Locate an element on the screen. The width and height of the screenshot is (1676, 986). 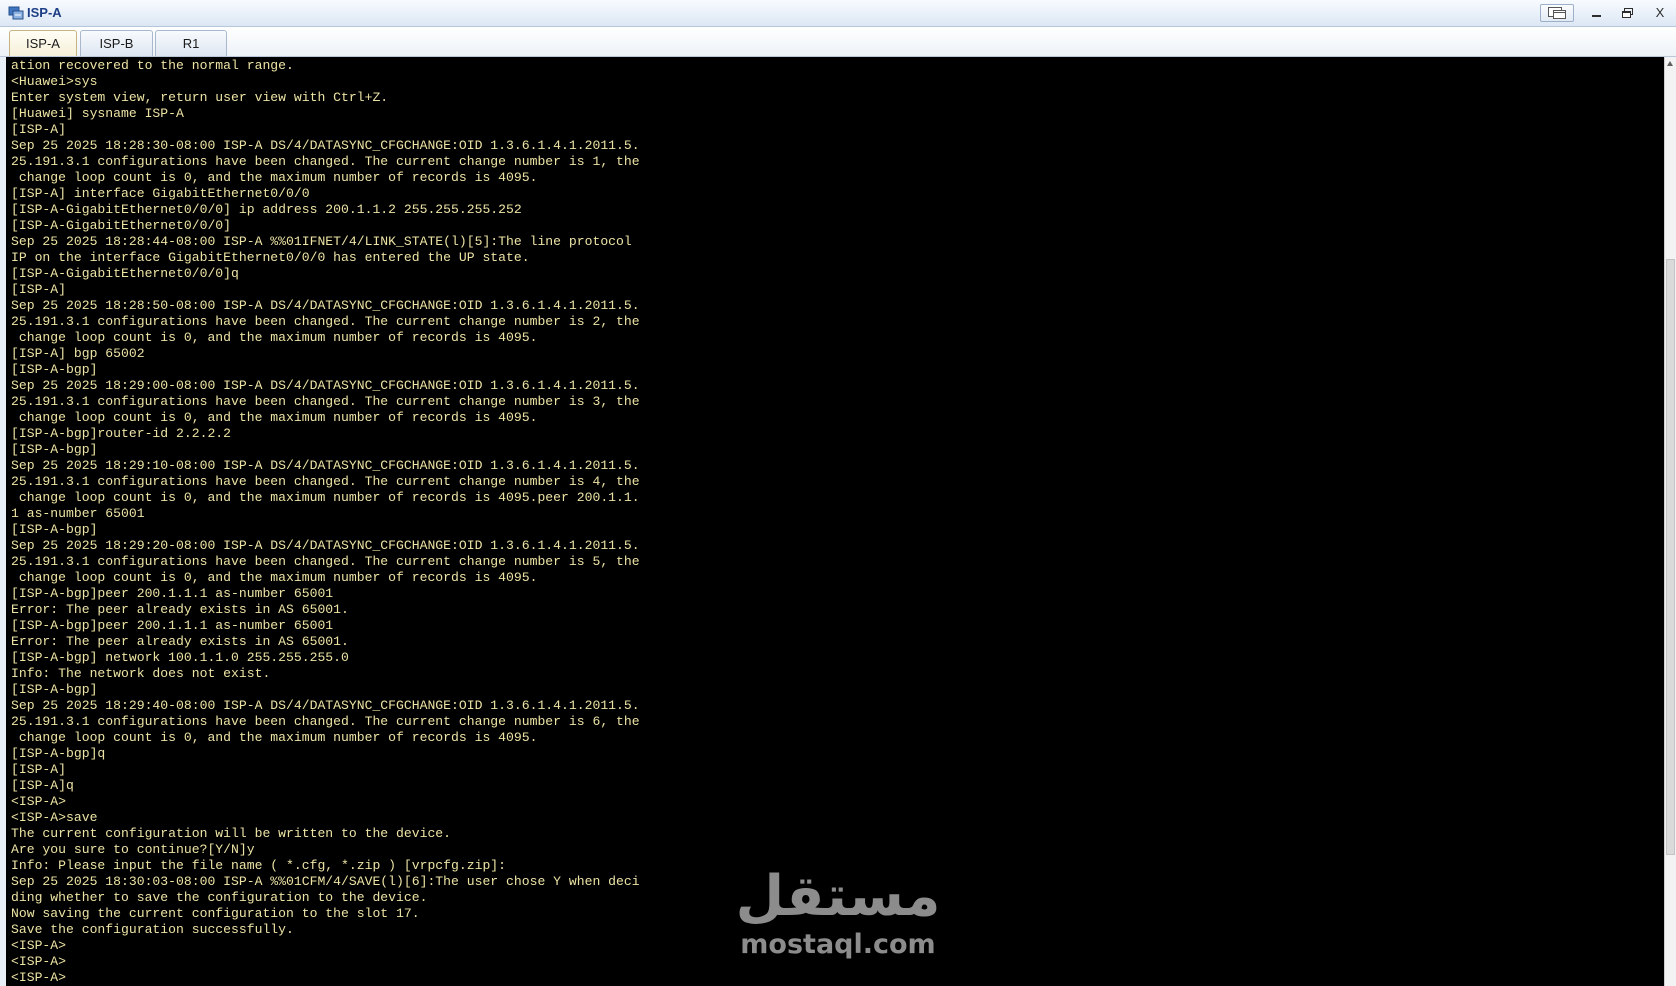
close-icon: X is located at coordinates (1660, 12).